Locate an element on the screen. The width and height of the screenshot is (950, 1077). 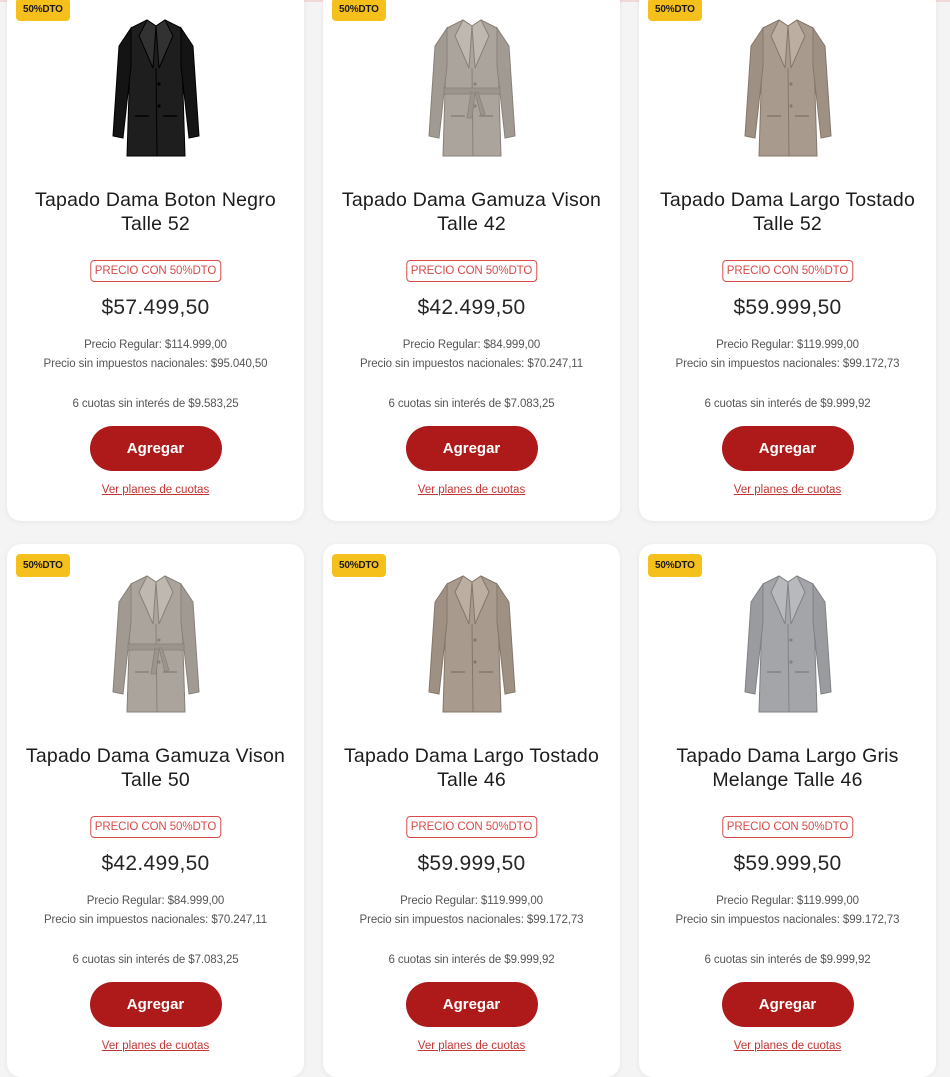
product-title: Tapado Dama Largo Tostado Talle 52 is located at coordinates (787, 212).